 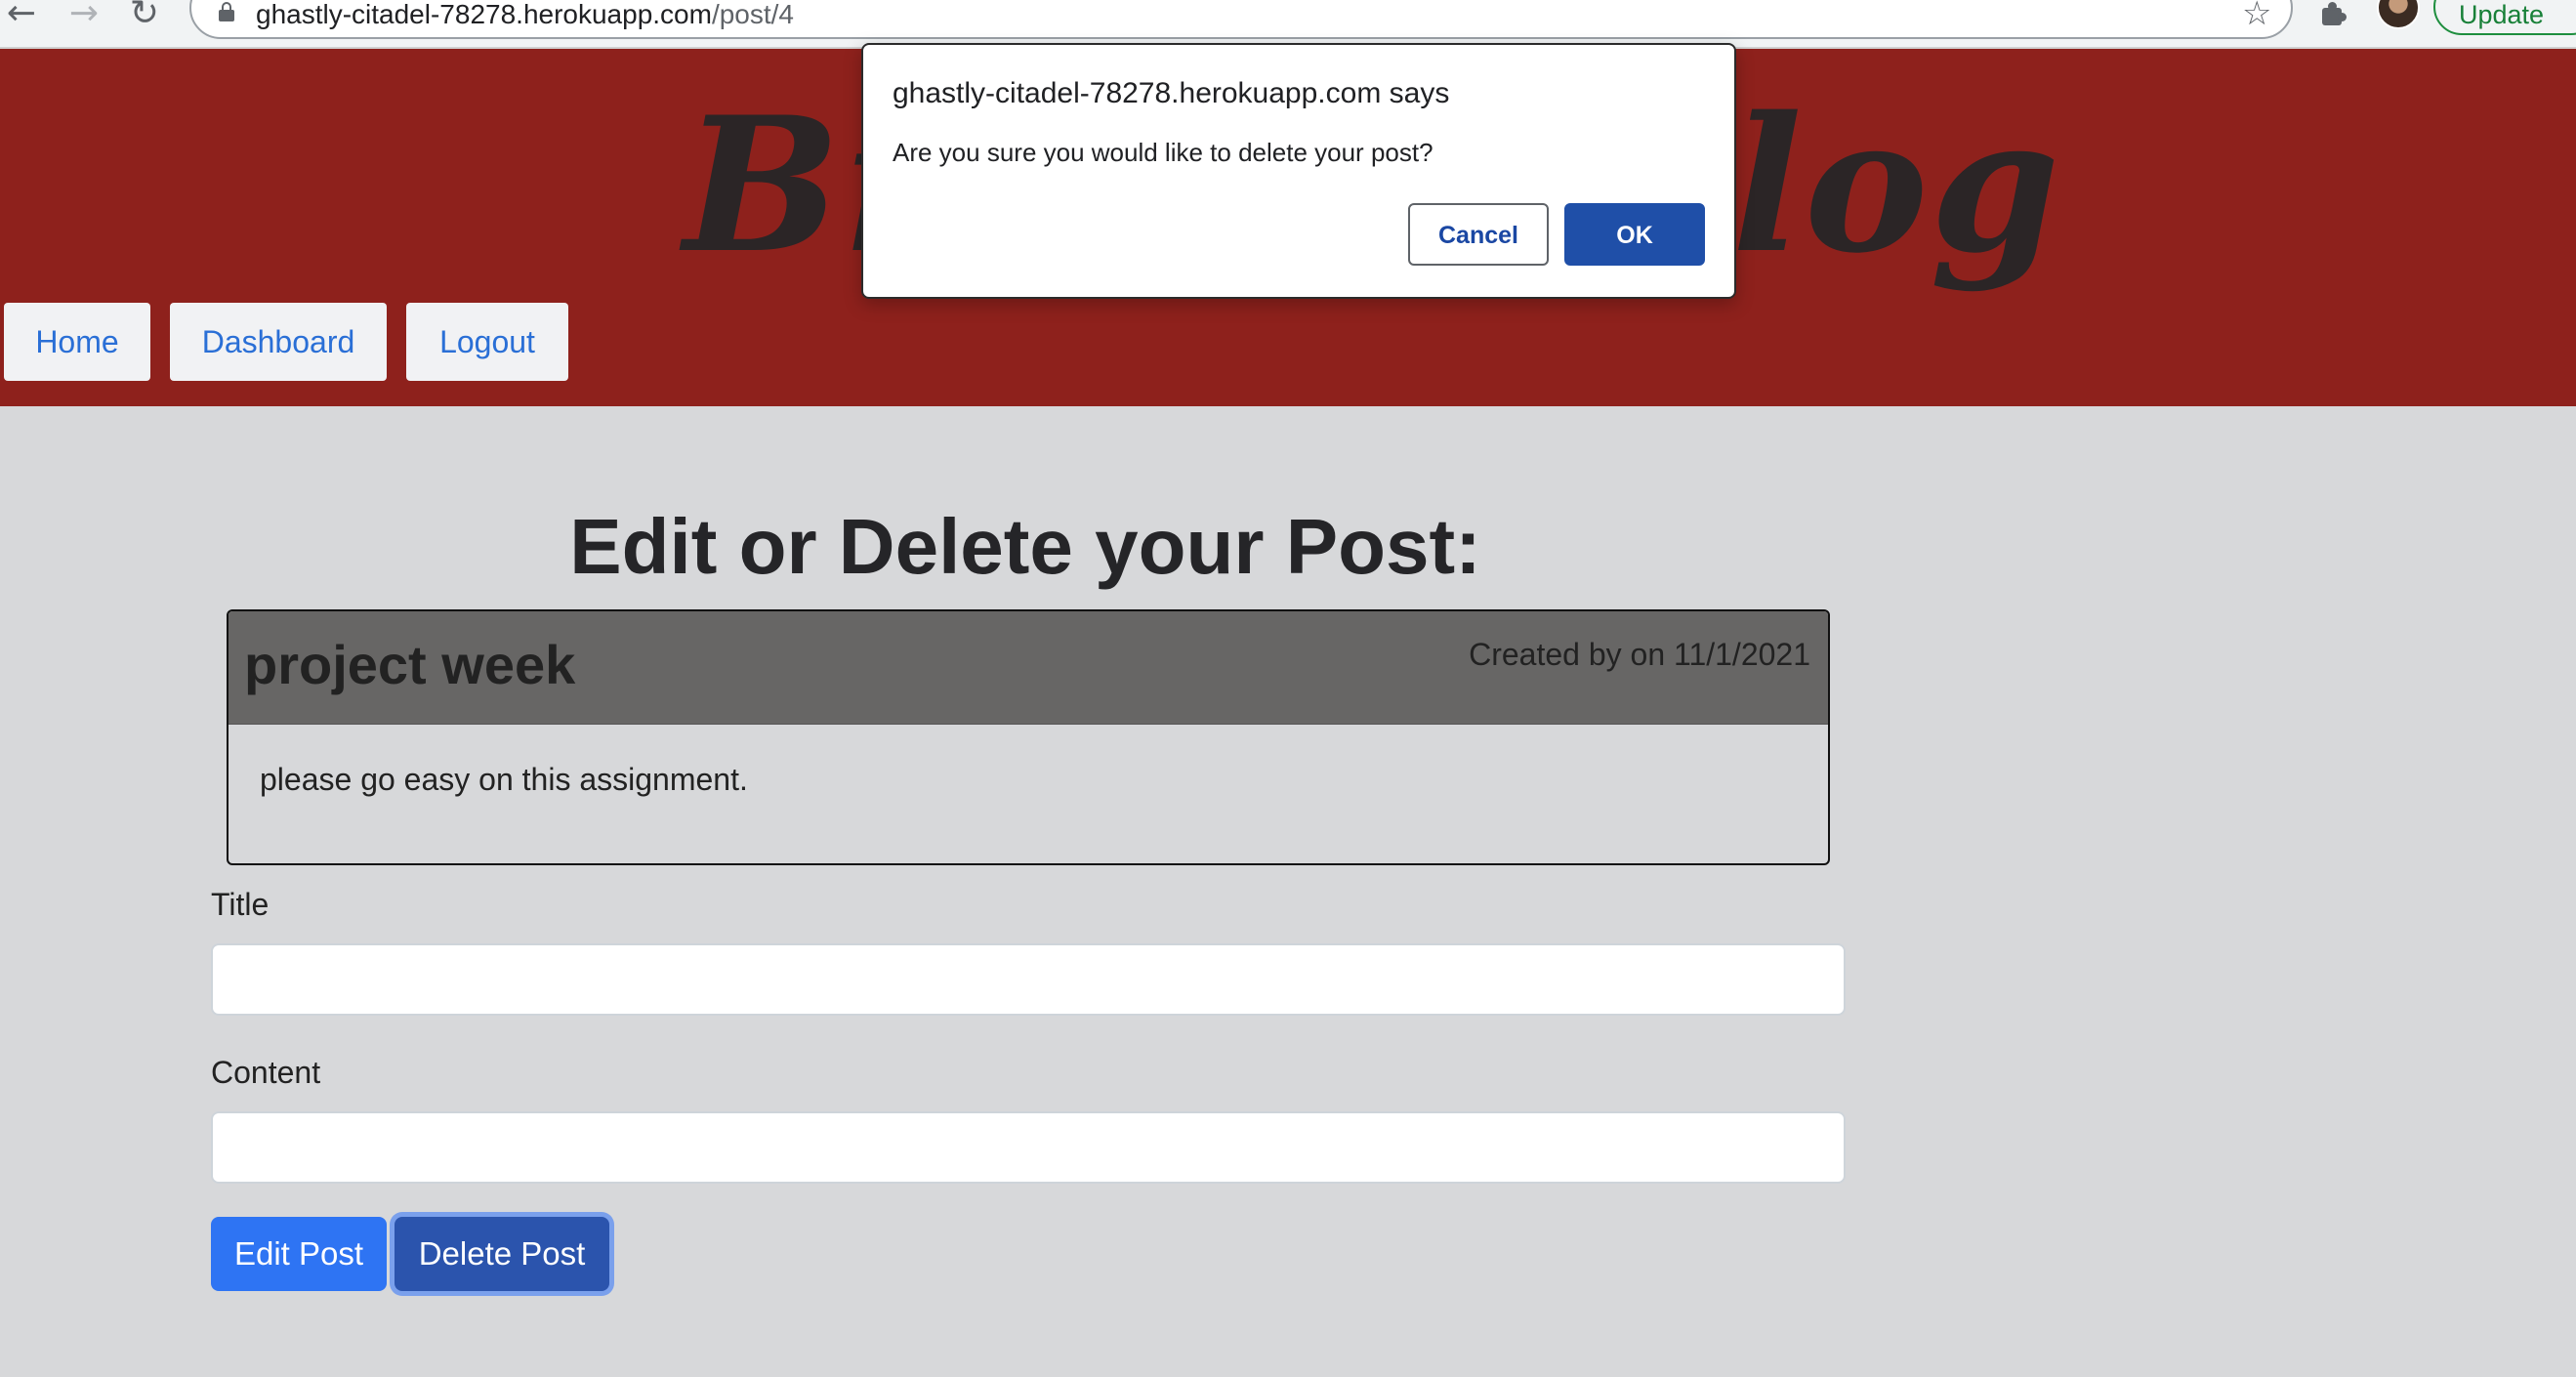 I want to click on forward-arrow-icon: →, so click(x=84, y=15).